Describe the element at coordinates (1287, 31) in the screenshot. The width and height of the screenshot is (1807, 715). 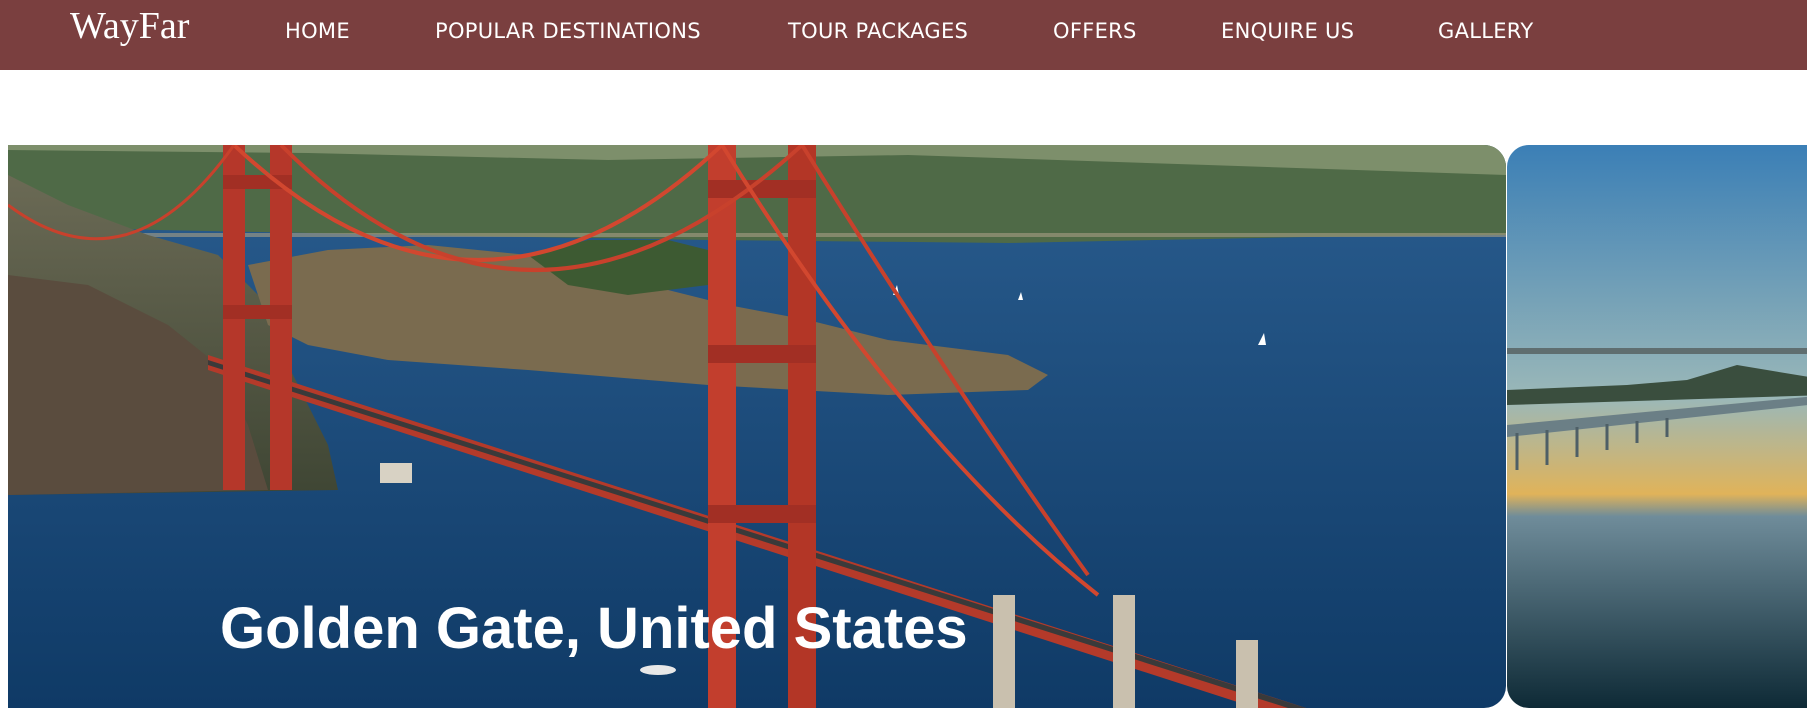
I see `nav-enquire-us: ENQUIRE US` at that location.